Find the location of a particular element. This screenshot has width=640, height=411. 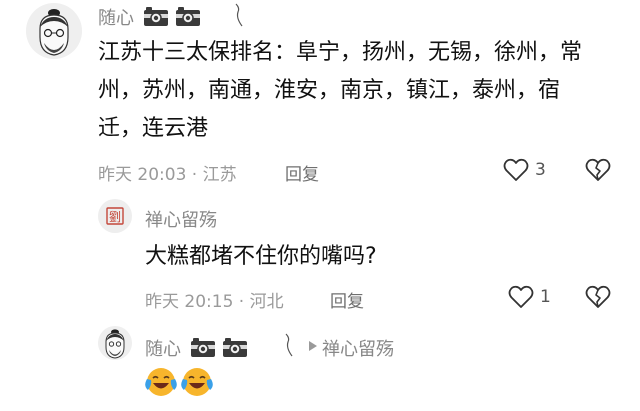

comment-emojis is located at coordinates (185, 383).